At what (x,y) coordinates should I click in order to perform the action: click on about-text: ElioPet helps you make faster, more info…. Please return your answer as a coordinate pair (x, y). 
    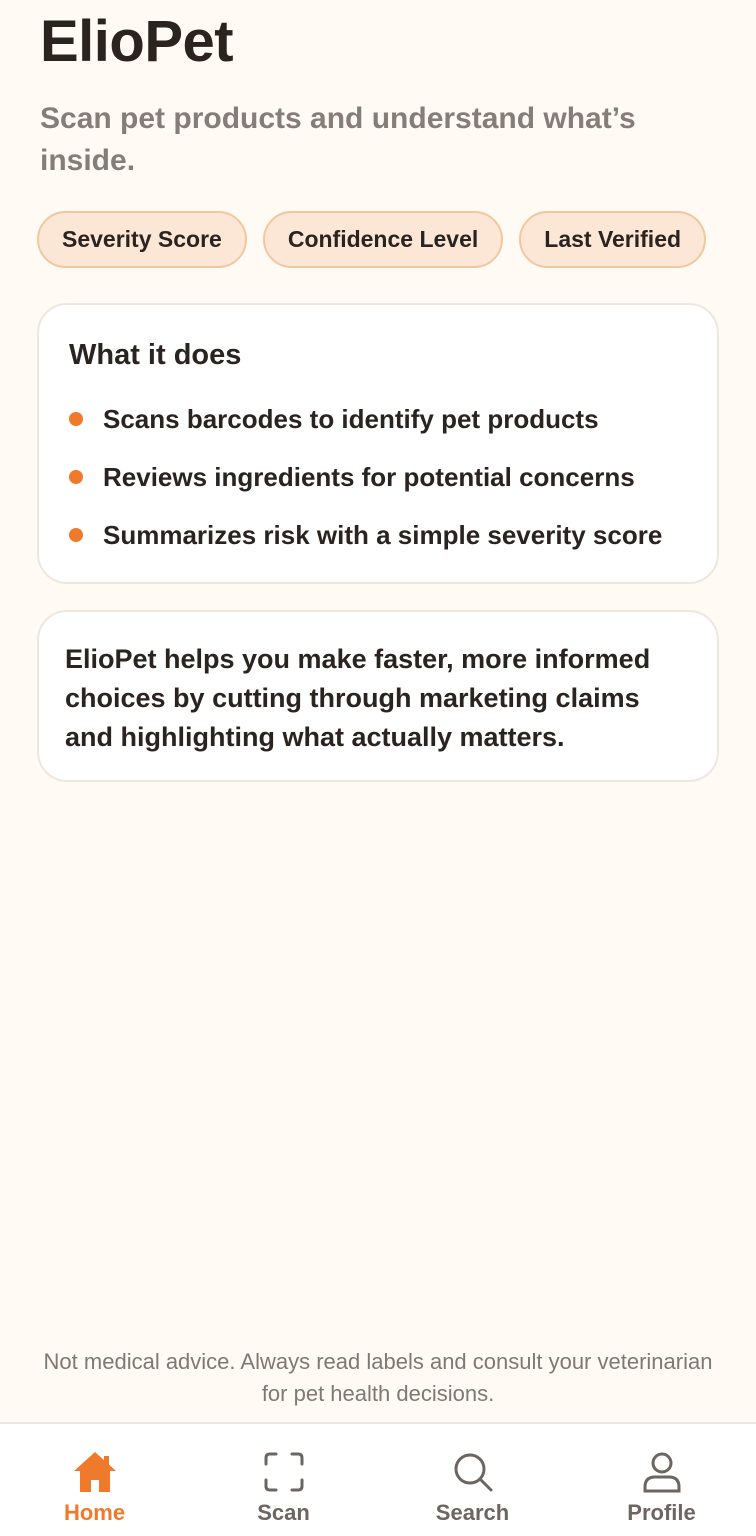
    Looking at the image, I should click on (358, 698).